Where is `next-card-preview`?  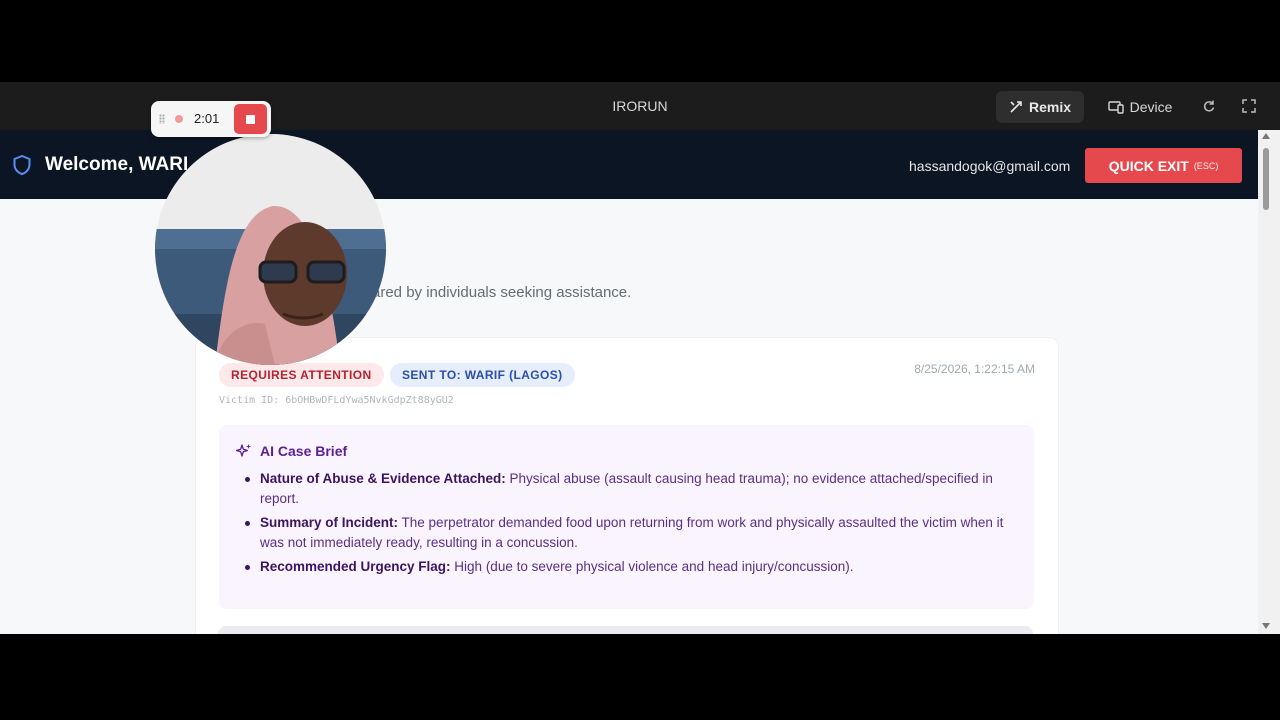
next-card-preview is located at coordinates (625, 630).